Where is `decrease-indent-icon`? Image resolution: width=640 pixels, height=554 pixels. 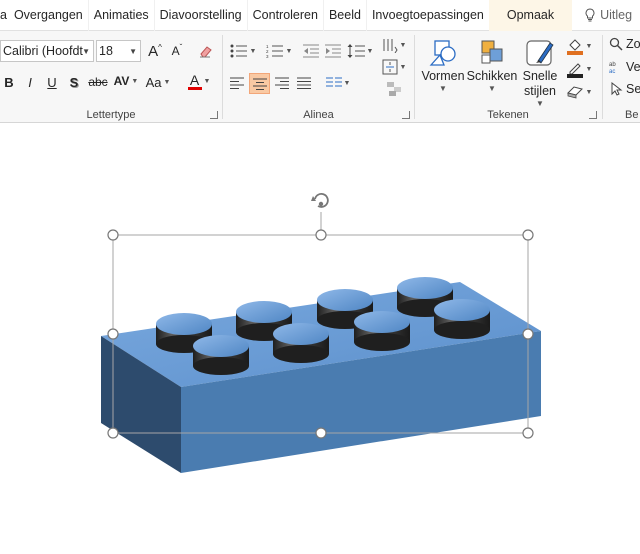 decrease-indent-icon is located at coordinates (311, 51).